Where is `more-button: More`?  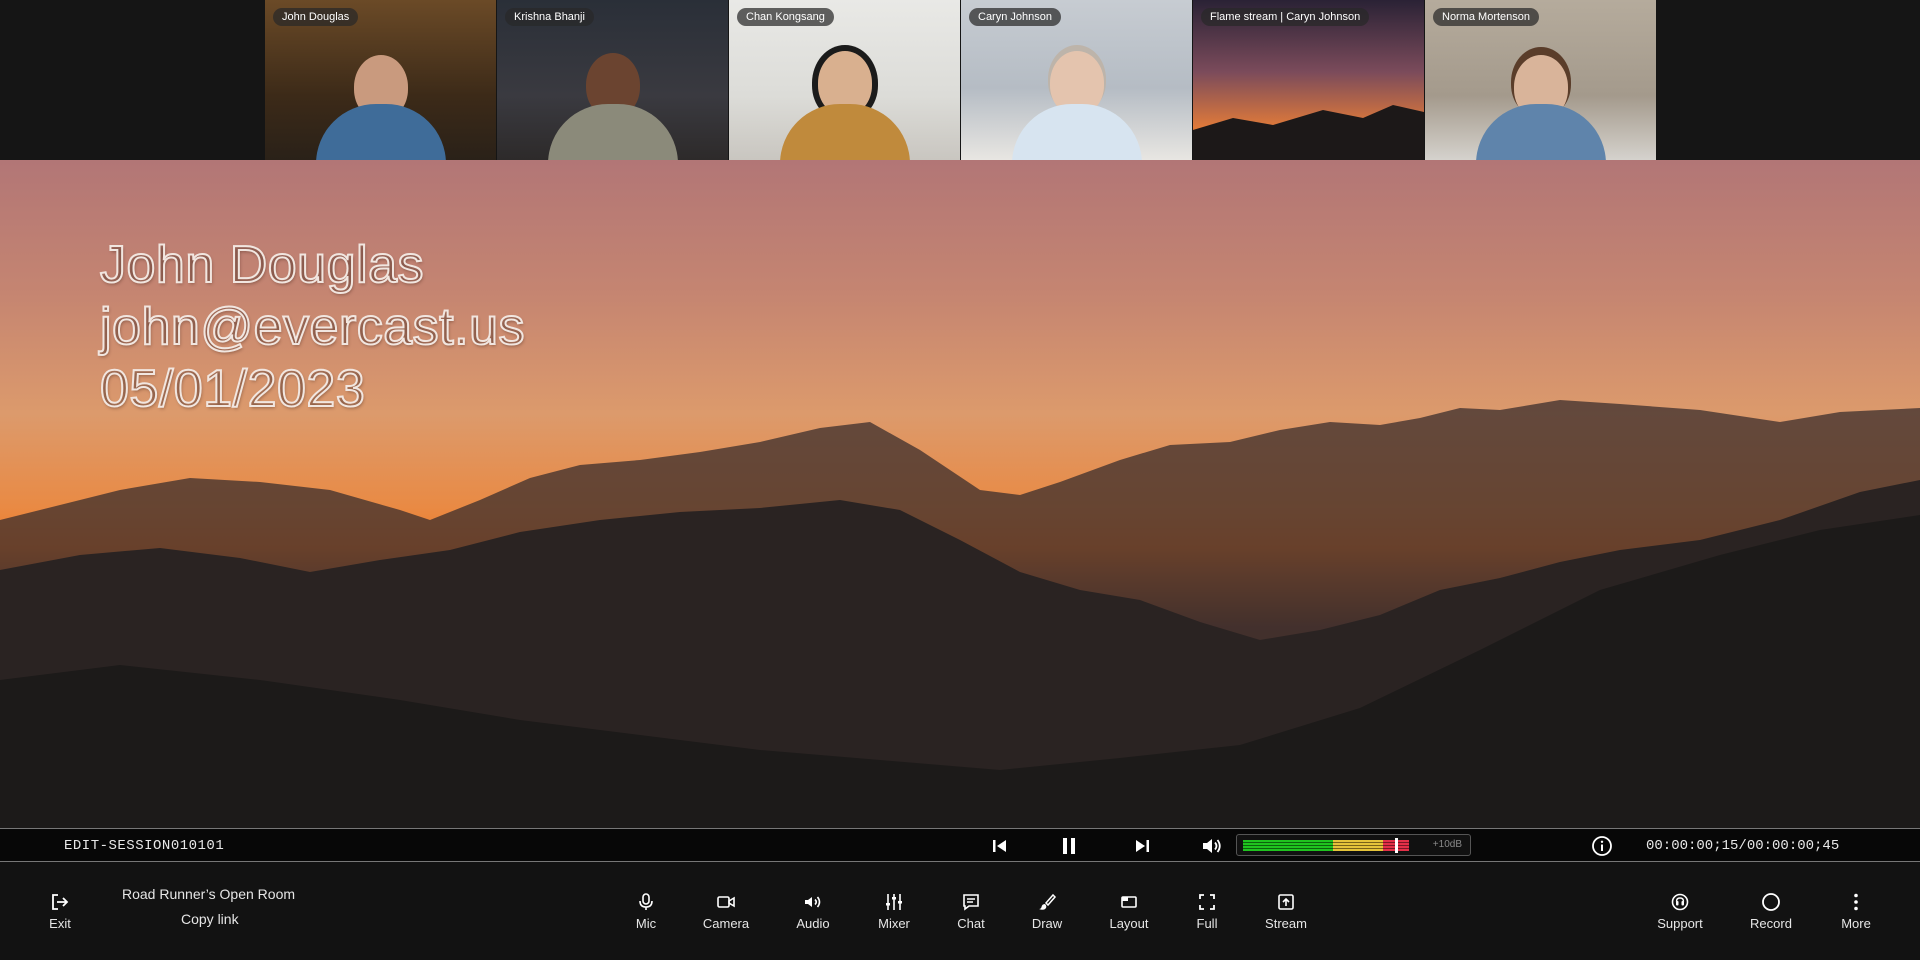 more-button: More is located at coordinates (1856, 911).